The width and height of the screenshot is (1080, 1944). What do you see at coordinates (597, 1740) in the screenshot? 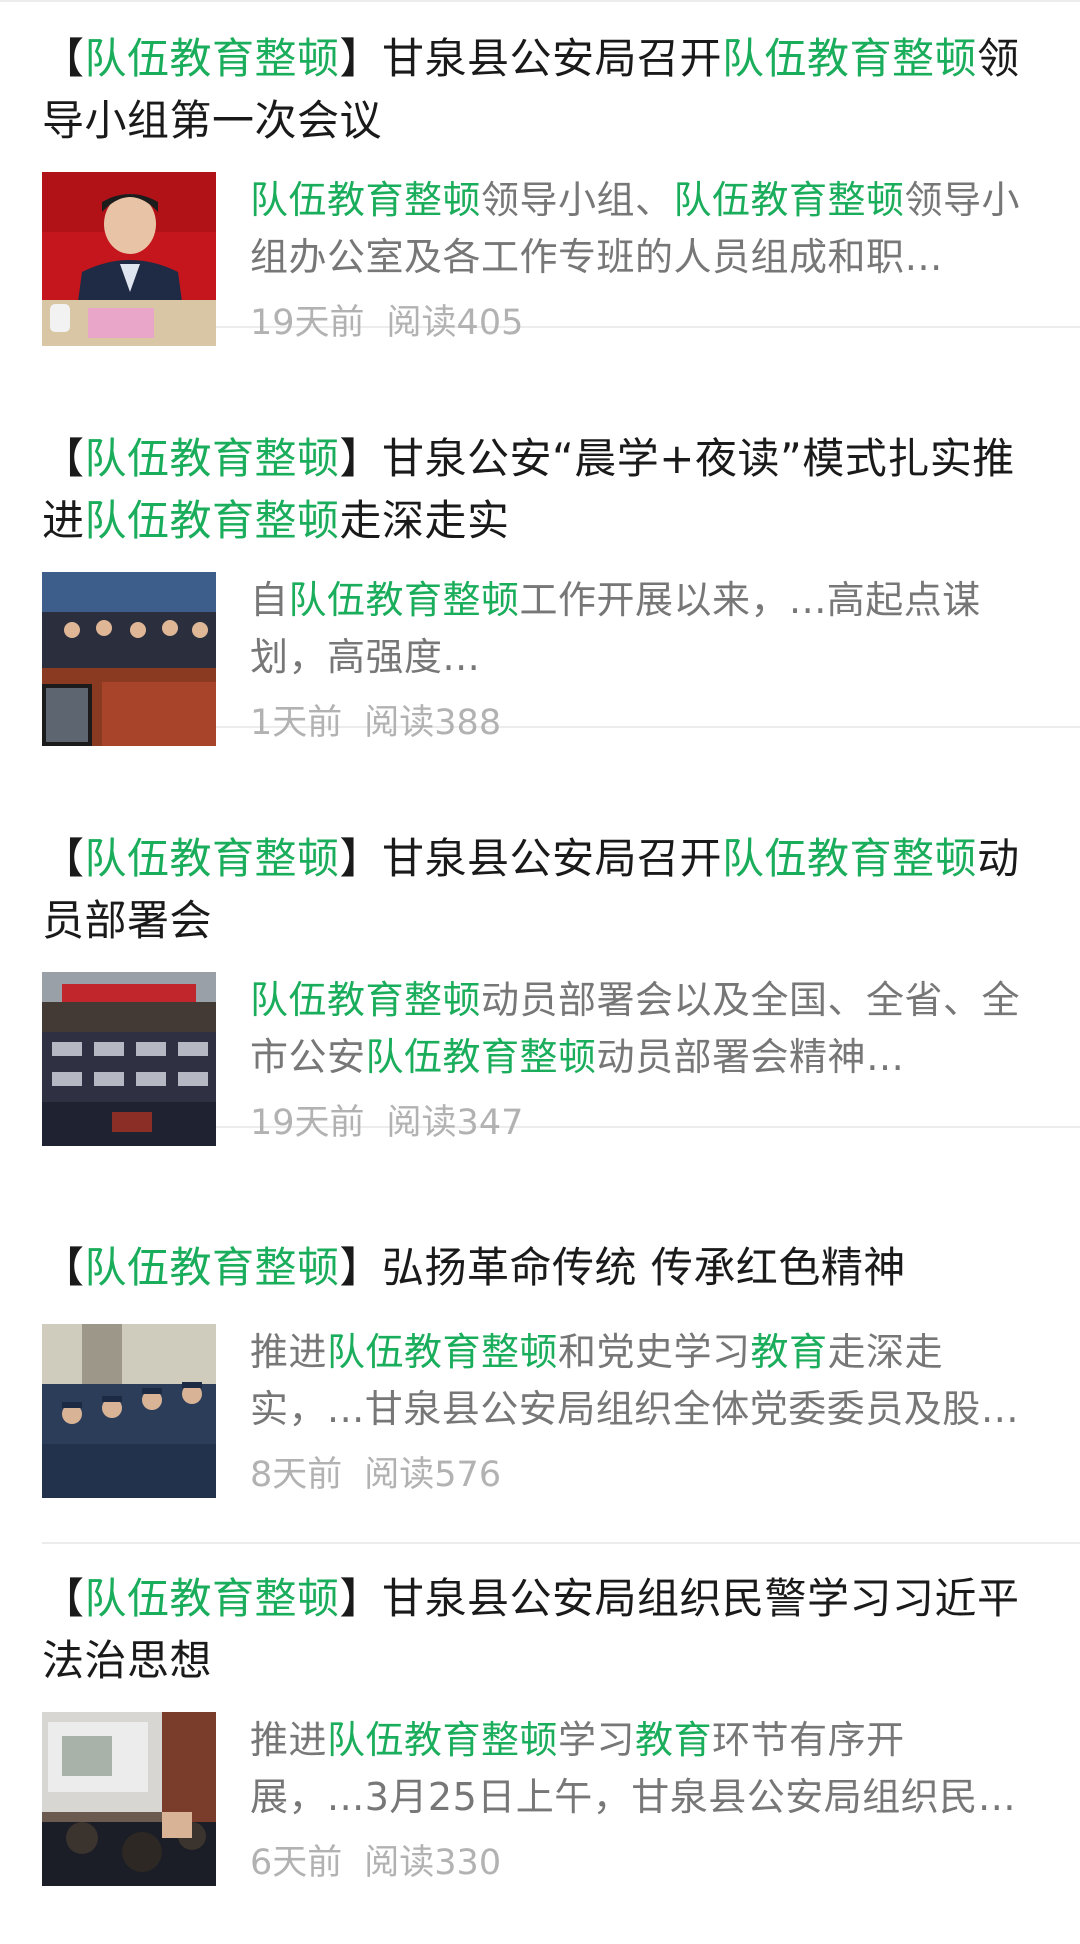
I see `summary-part: 学习` at bounding box center [597, 1740].